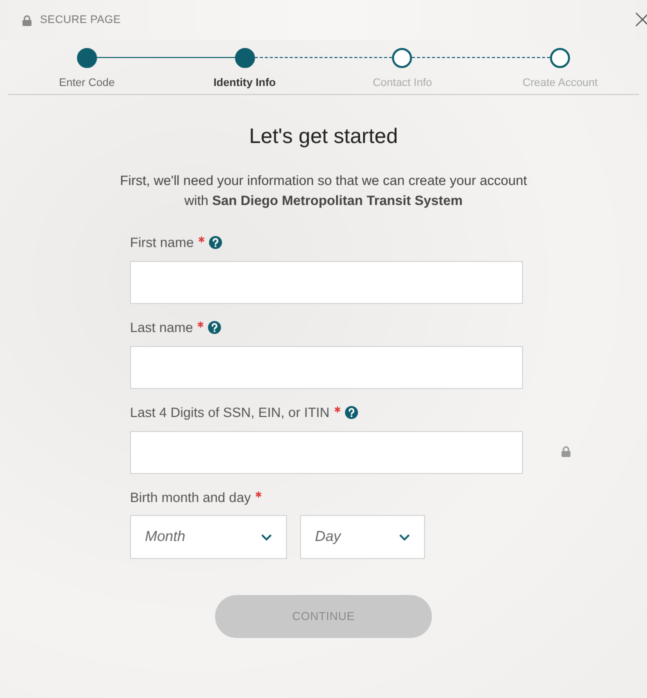 The image size is (647, 698). I want to click on close-icon, so click(641, 20).